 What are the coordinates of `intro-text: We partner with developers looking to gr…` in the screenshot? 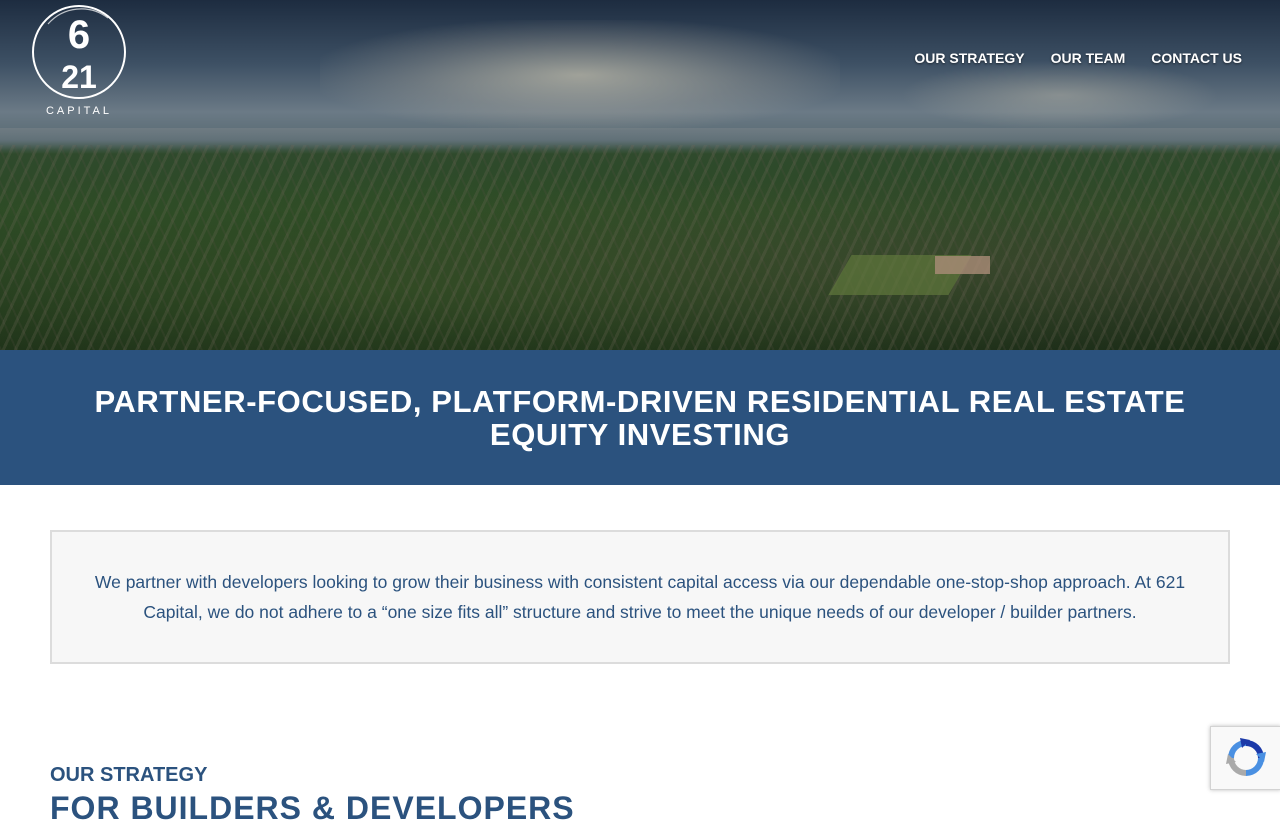 It's located at (640, 597).